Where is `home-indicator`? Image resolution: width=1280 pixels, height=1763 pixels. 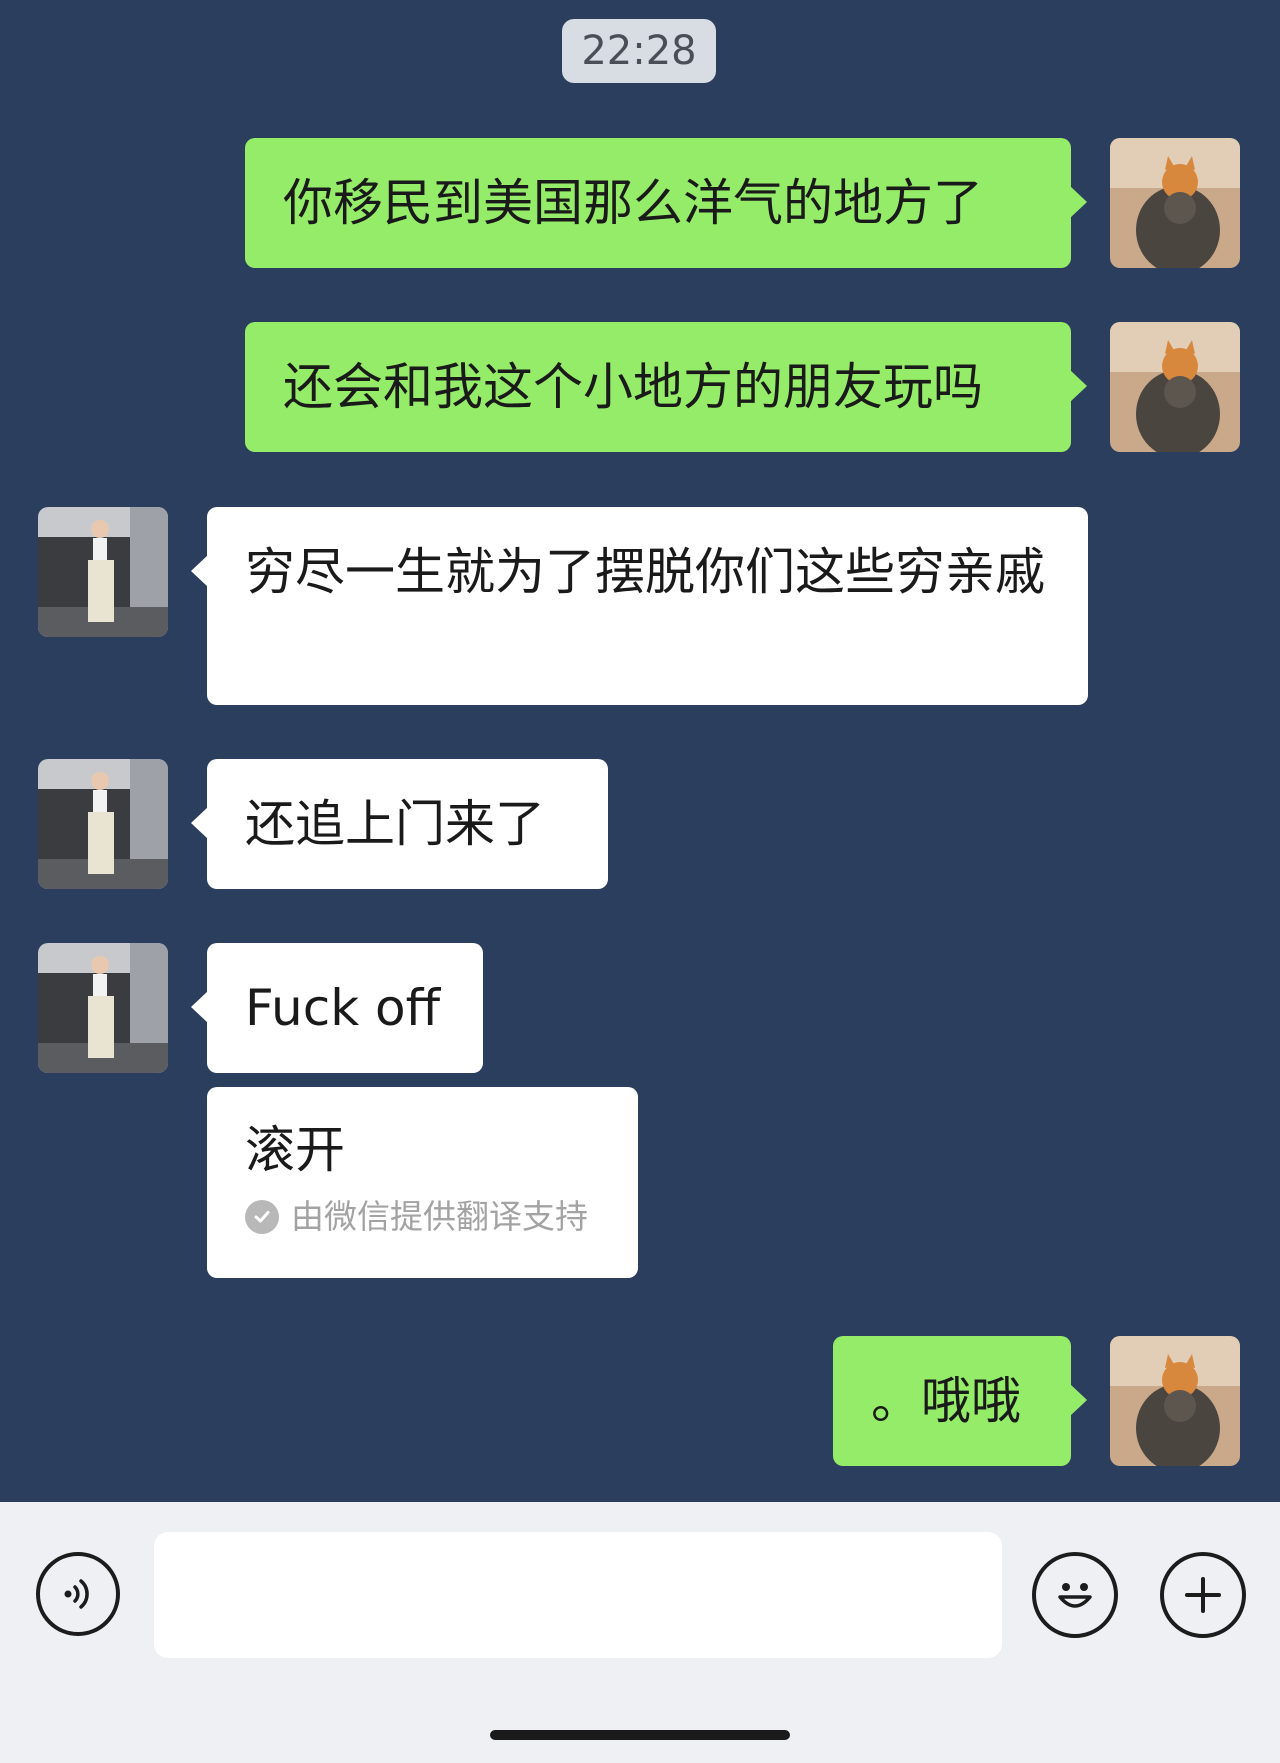 home-indicator is located at coordinates (640, 1735).